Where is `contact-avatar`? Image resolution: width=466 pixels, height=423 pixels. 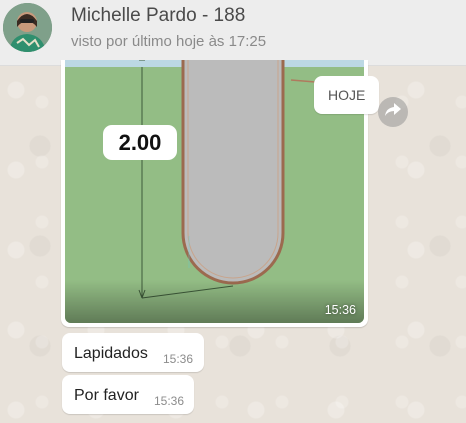 contact-avatar is located at coordinates (27, 27).